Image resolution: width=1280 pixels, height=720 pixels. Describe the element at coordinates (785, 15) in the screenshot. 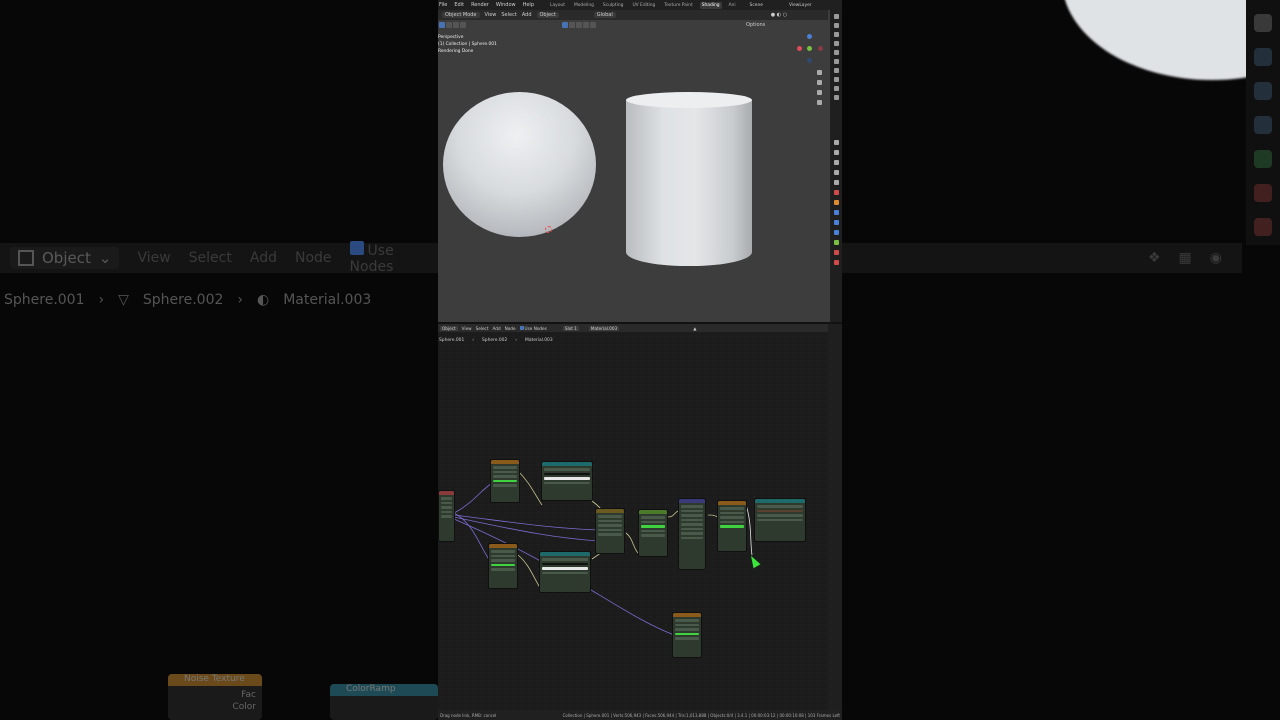

I see `rendered-shading-icon: ○` at that location.